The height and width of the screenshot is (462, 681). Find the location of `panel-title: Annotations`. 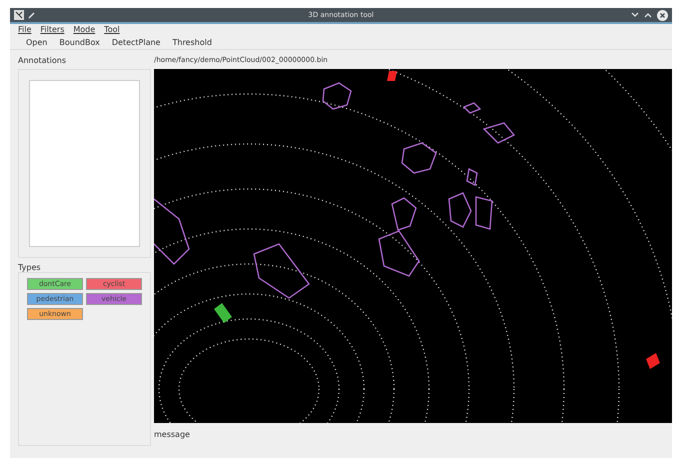

panel-title: Annotations is located at coordinates (43, 61).